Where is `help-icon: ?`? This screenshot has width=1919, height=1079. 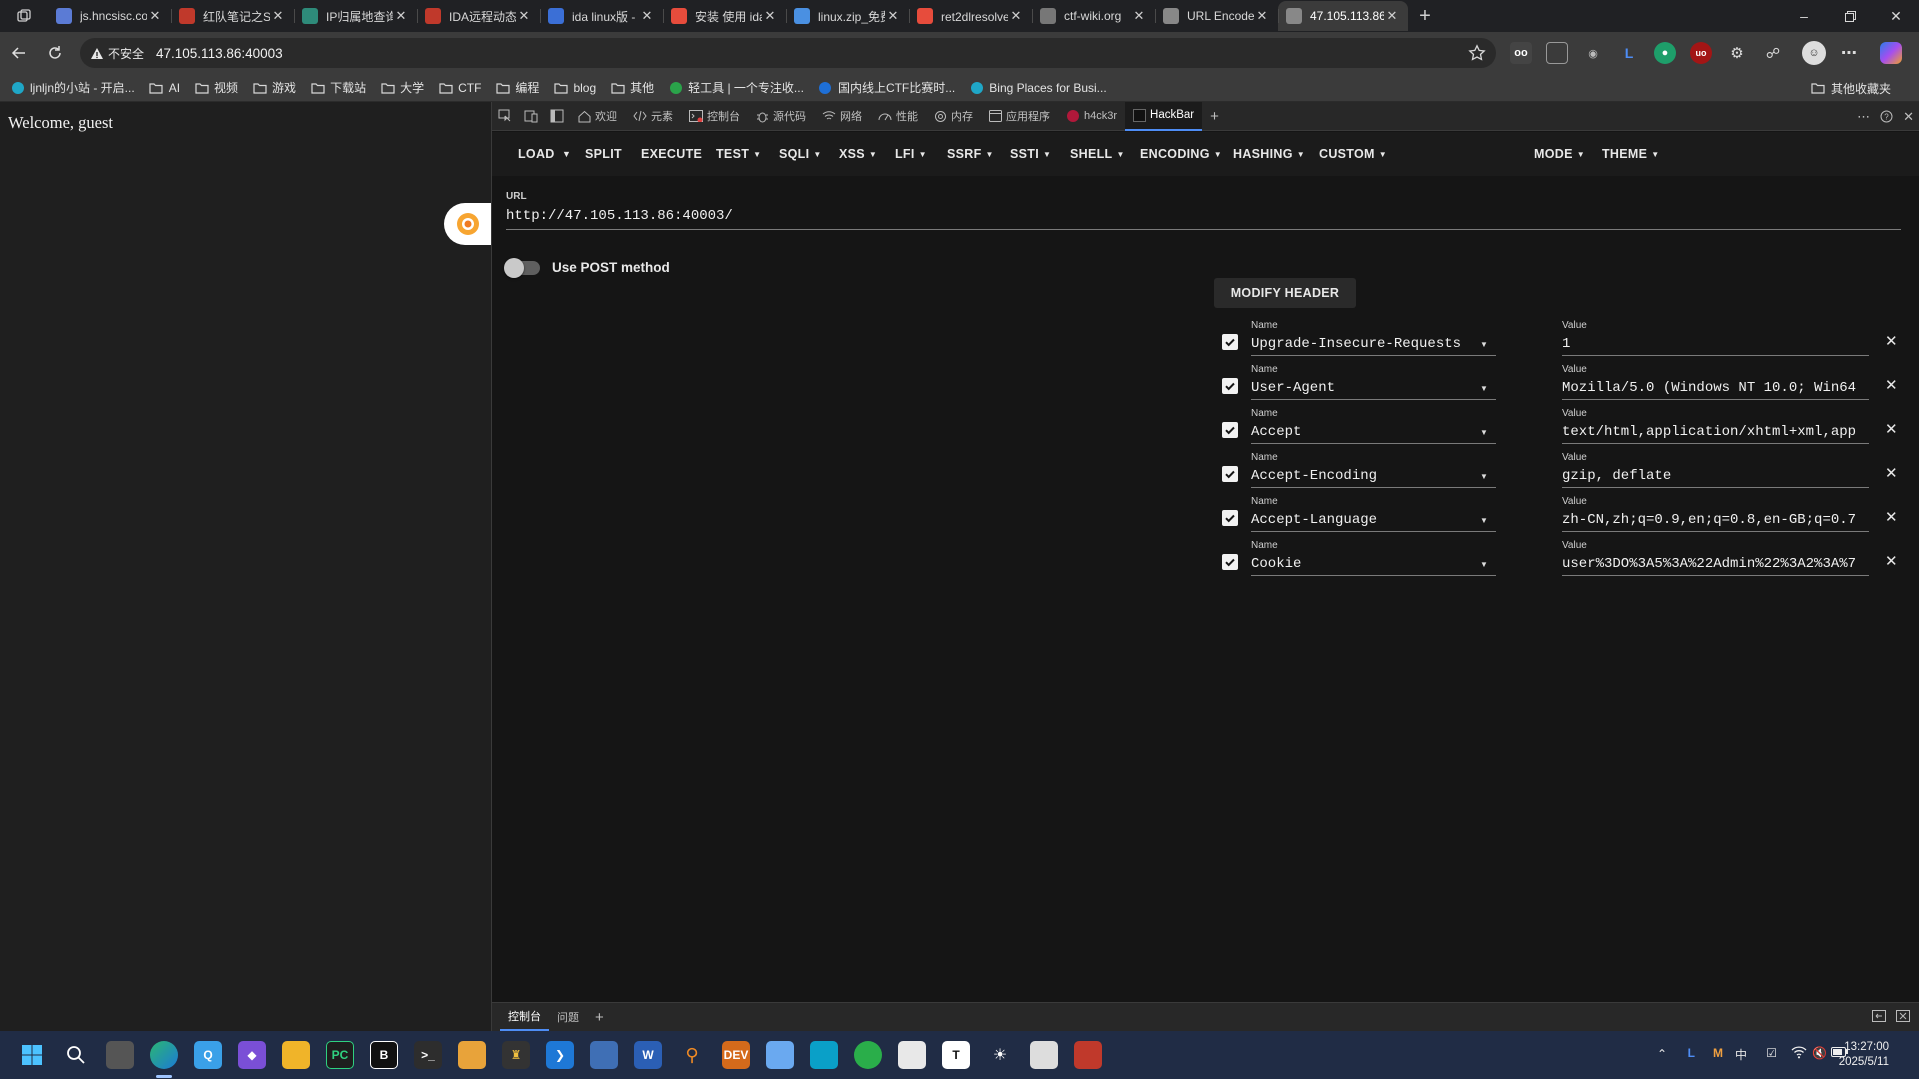 help-icon: ? is located at coordinates (1886, 116).